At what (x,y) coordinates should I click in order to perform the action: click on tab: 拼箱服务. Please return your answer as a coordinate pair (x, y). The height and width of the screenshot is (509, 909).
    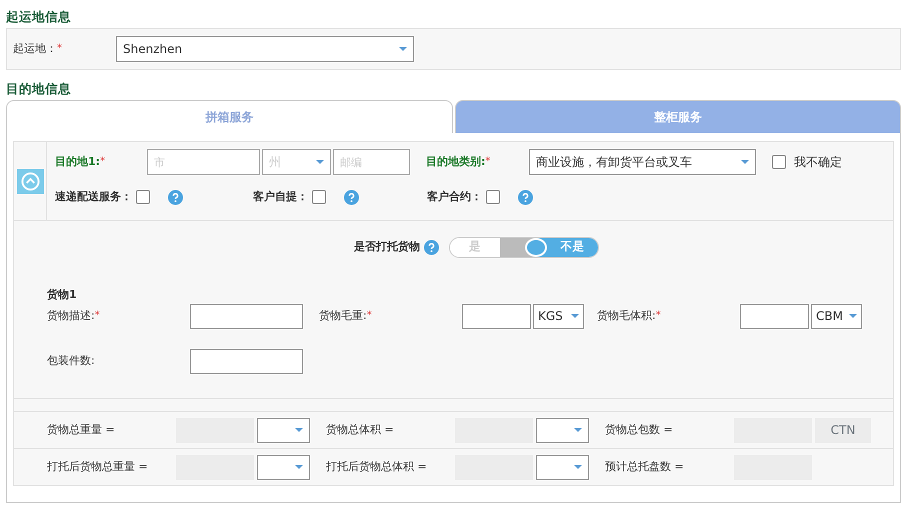
    Looking at the image, I should click on (229, 116).